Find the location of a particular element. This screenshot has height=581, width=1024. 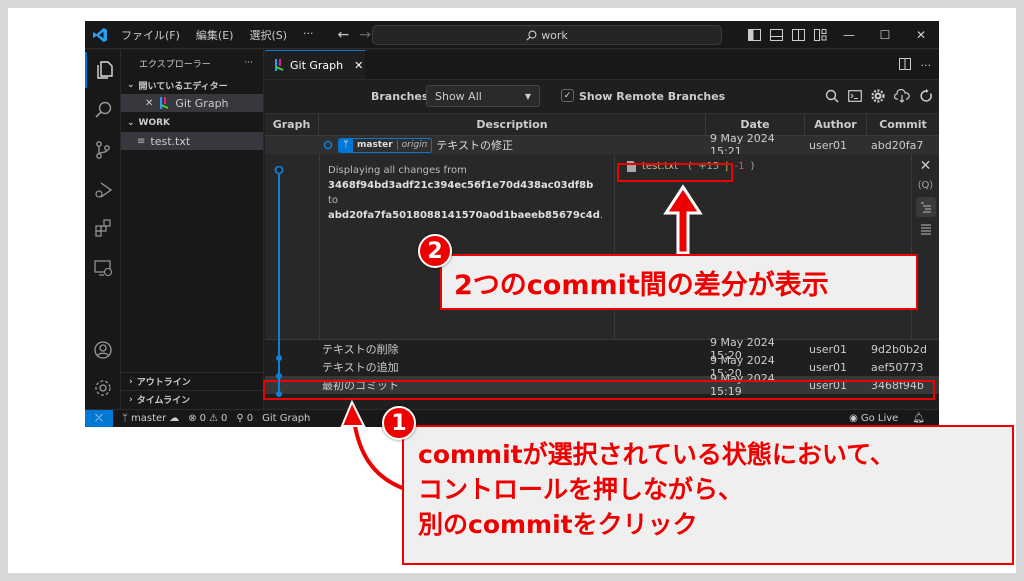

list-view-icon is located at coordinates (926, 230).